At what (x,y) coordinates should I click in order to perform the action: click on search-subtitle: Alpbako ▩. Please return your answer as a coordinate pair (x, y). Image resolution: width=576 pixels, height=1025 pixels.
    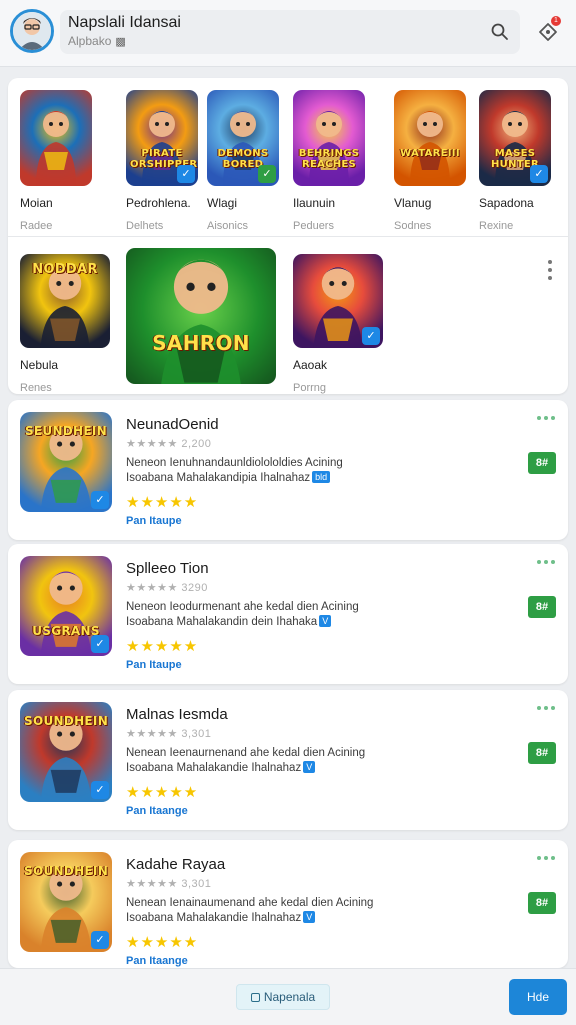
    Looking at the image, I should click on (97, 41).